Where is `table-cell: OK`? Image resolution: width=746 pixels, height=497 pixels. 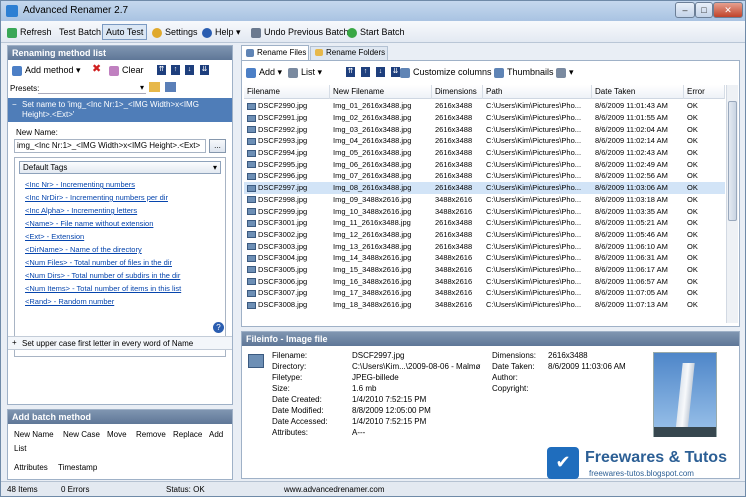 table-cell: OK is located at coordinates (704, 211).